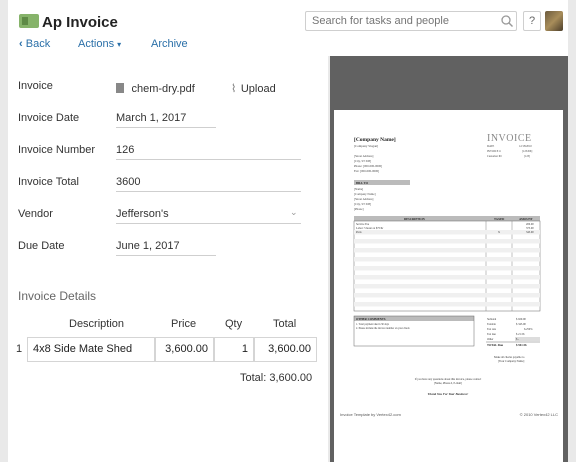 The image size is (576, 462). What do you see at coordinates (554, 21) in the screenshot?
I see `avatar` at bounding box center [554, 21].